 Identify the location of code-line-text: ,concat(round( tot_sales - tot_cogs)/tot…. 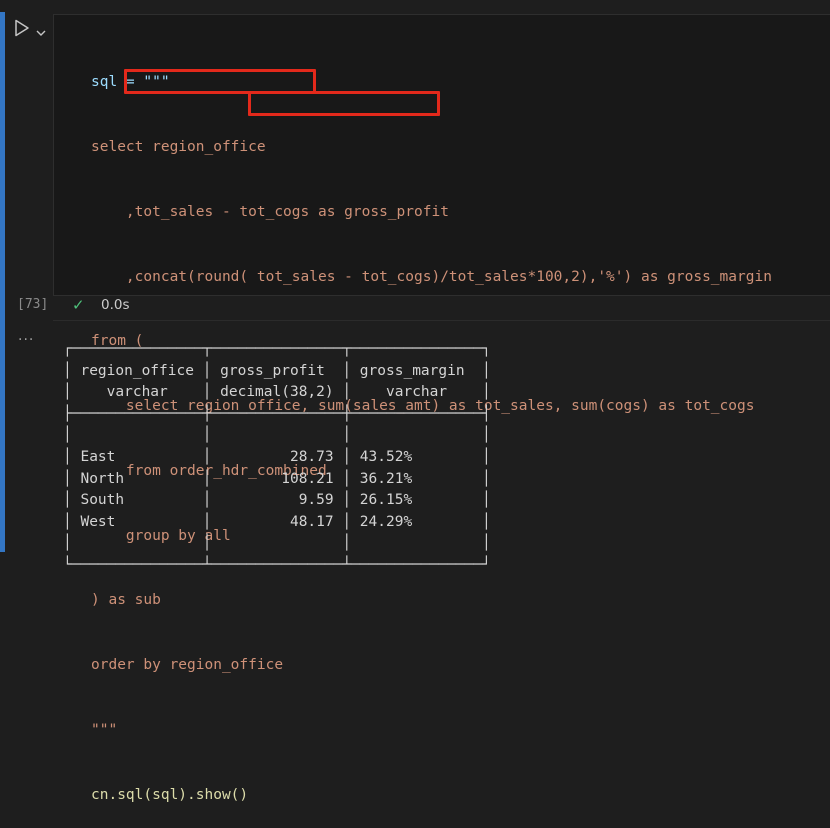
(431, 276).